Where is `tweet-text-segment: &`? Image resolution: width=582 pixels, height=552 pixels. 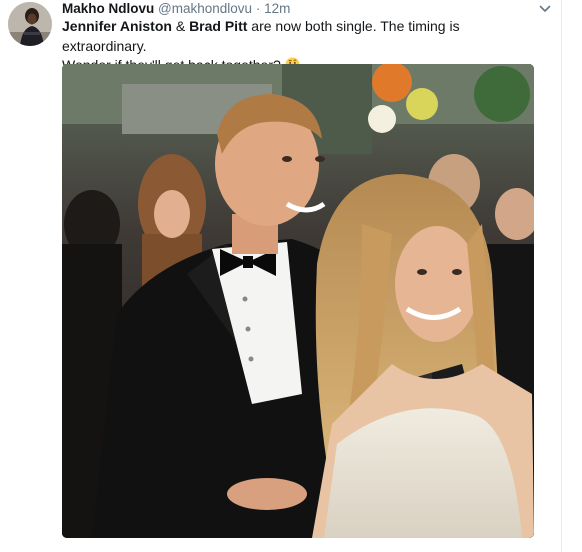
tweet-text-segment: & is located at coordinates (180, 26).